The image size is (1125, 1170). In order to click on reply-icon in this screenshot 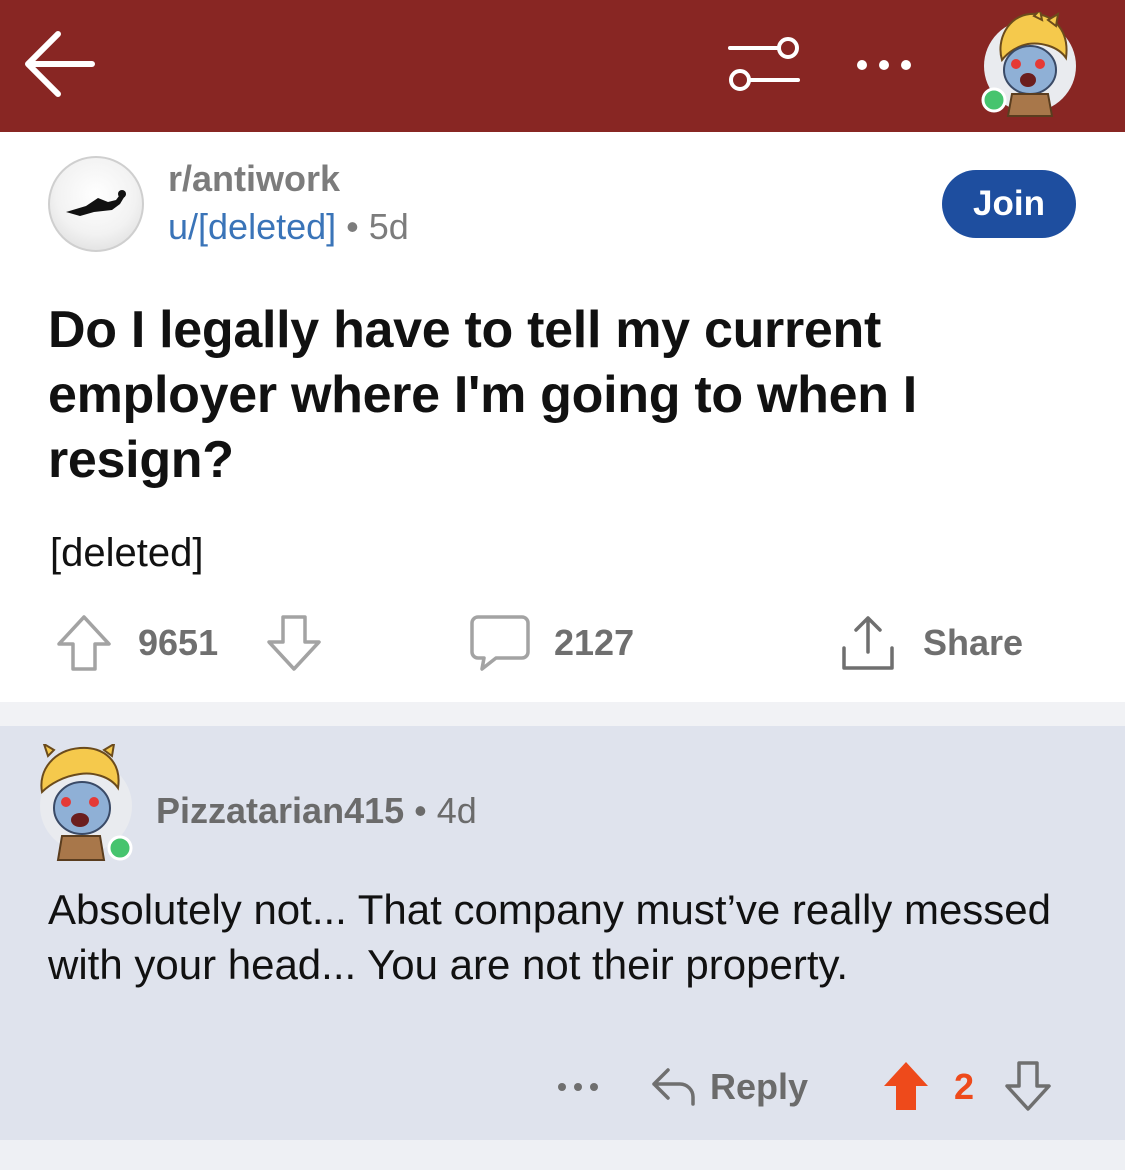, I will do `click(673, 1087)`.